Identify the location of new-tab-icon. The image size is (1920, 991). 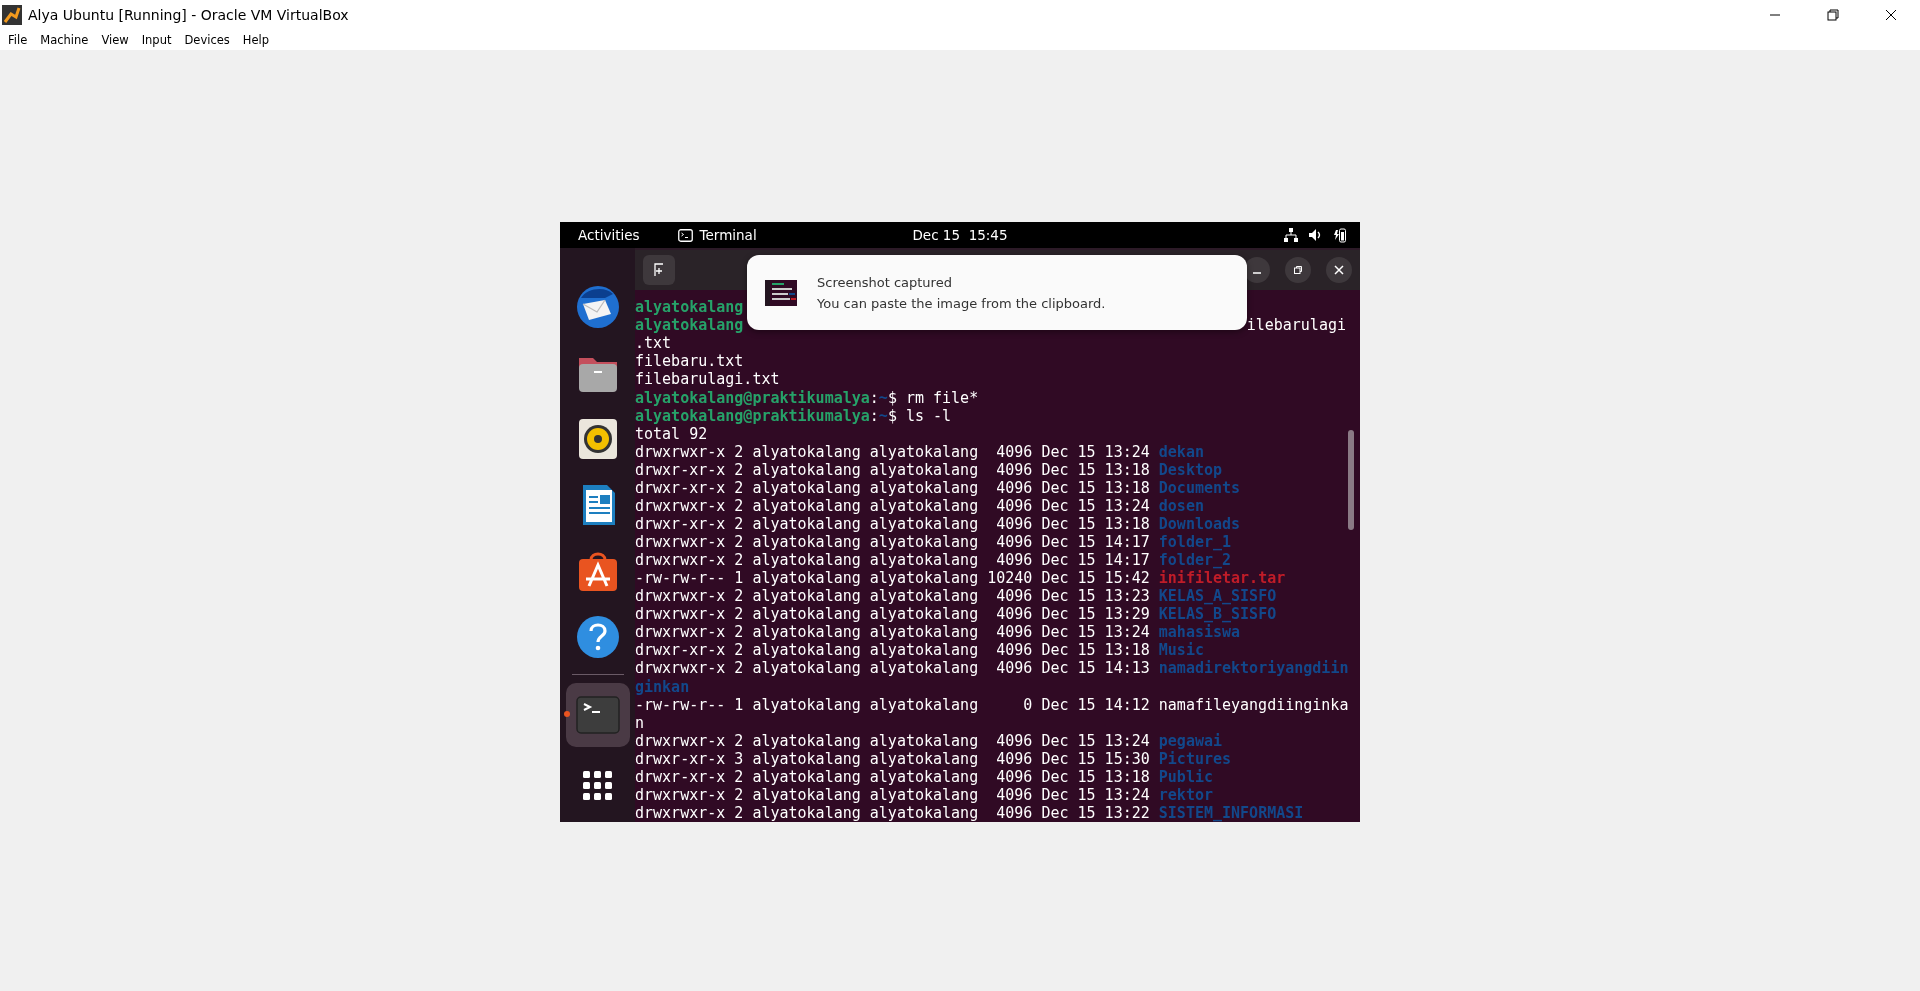
(659, 270).